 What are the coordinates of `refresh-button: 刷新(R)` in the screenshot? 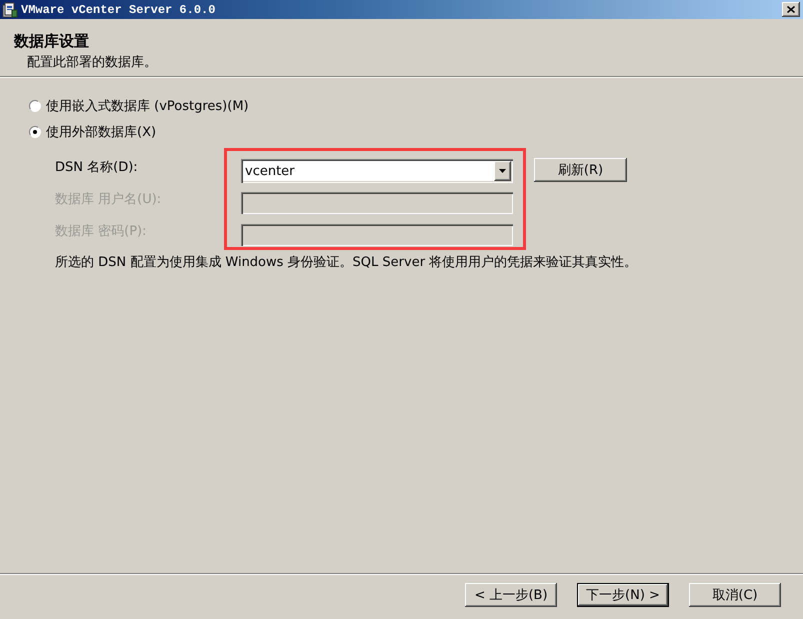 It's located at (580, 170).